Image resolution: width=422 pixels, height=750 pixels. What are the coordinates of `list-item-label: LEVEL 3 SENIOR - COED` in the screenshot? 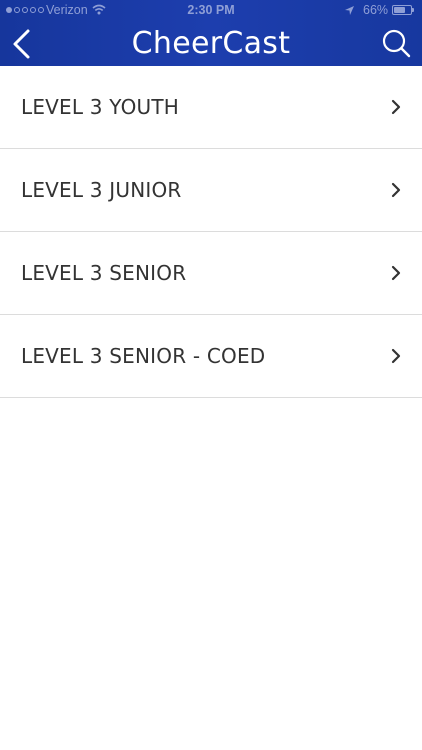 It's located at (143, 356).